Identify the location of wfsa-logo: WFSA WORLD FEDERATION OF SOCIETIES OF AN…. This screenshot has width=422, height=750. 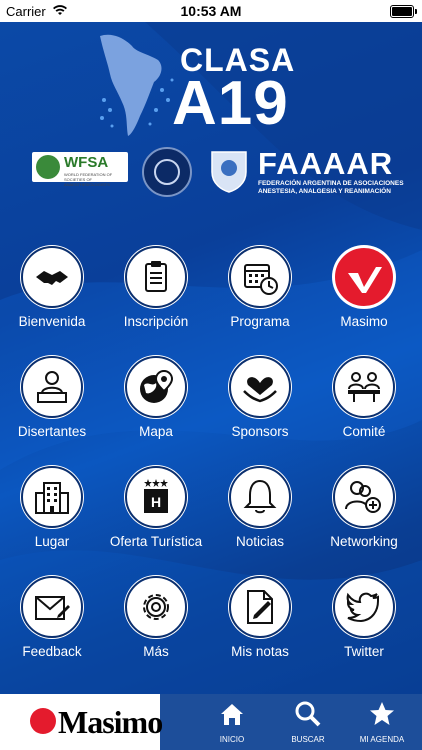
(80, 169).